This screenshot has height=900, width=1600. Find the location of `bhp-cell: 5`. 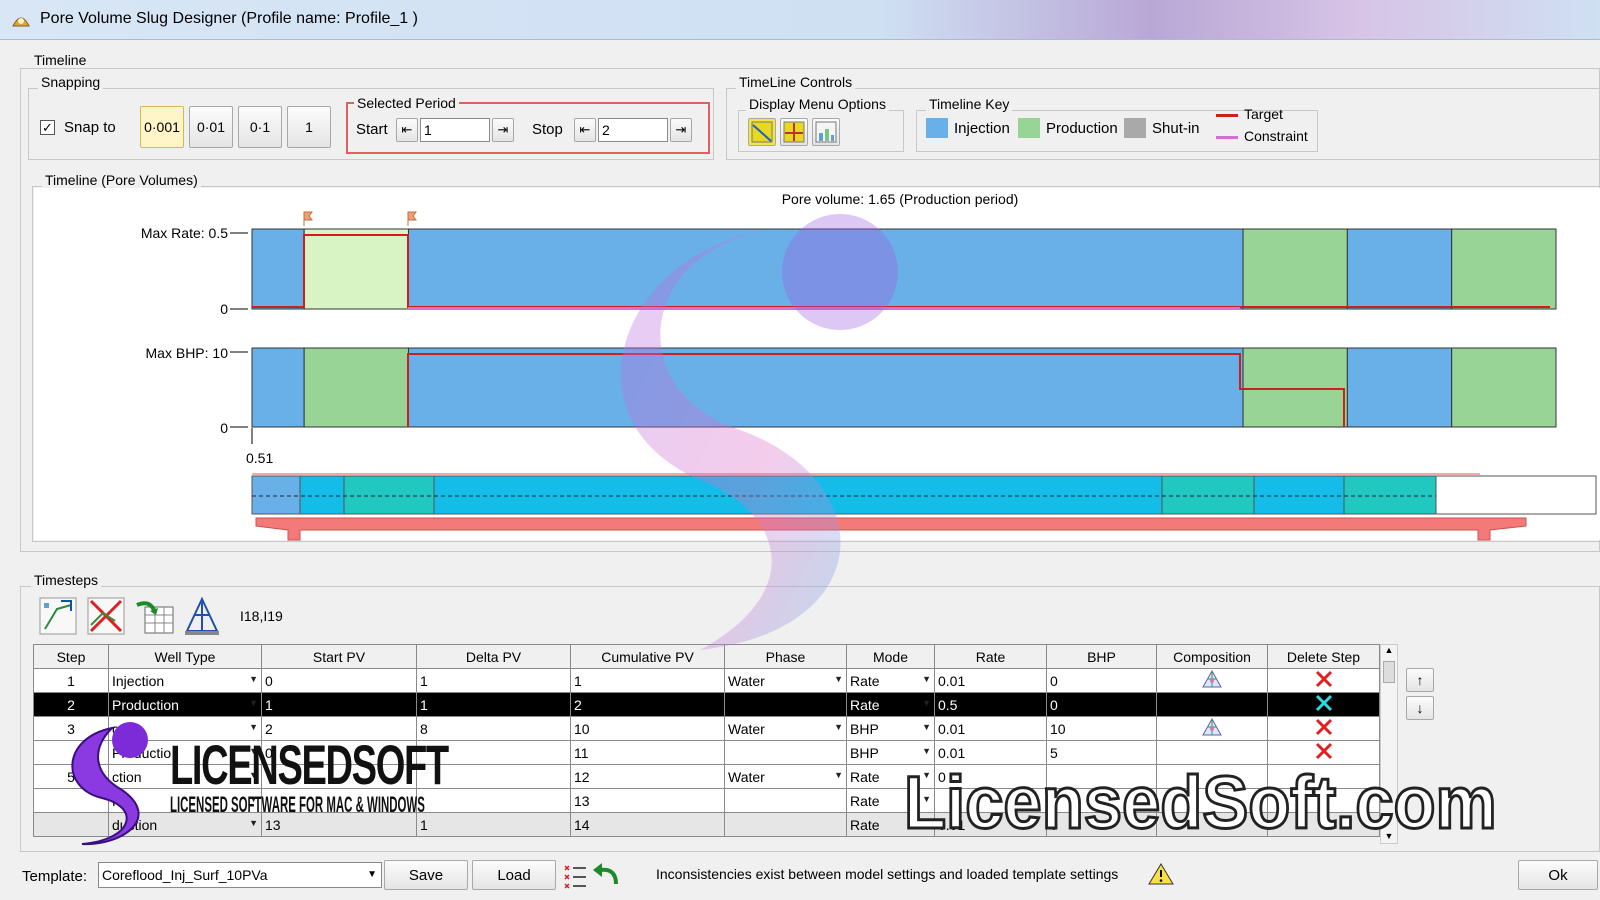

bhp-cell: 5 is located at coordinates (1101, 752).